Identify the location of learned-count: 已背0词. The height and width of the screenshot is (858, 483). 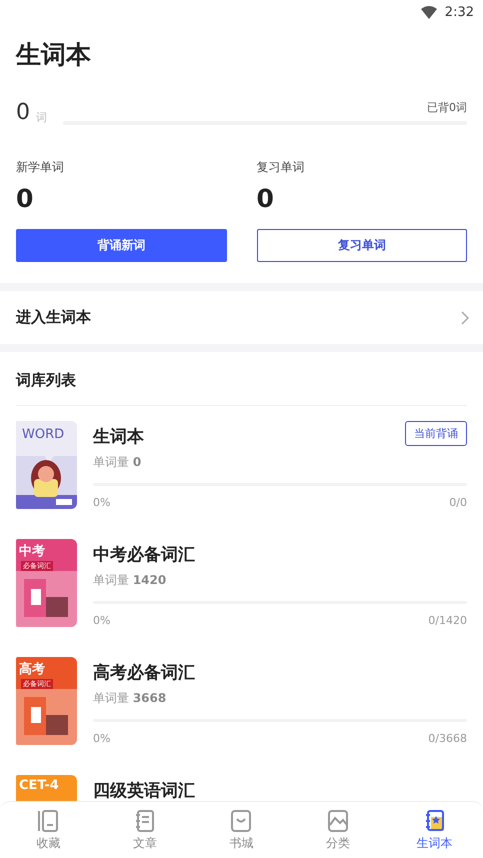
(447, 107).